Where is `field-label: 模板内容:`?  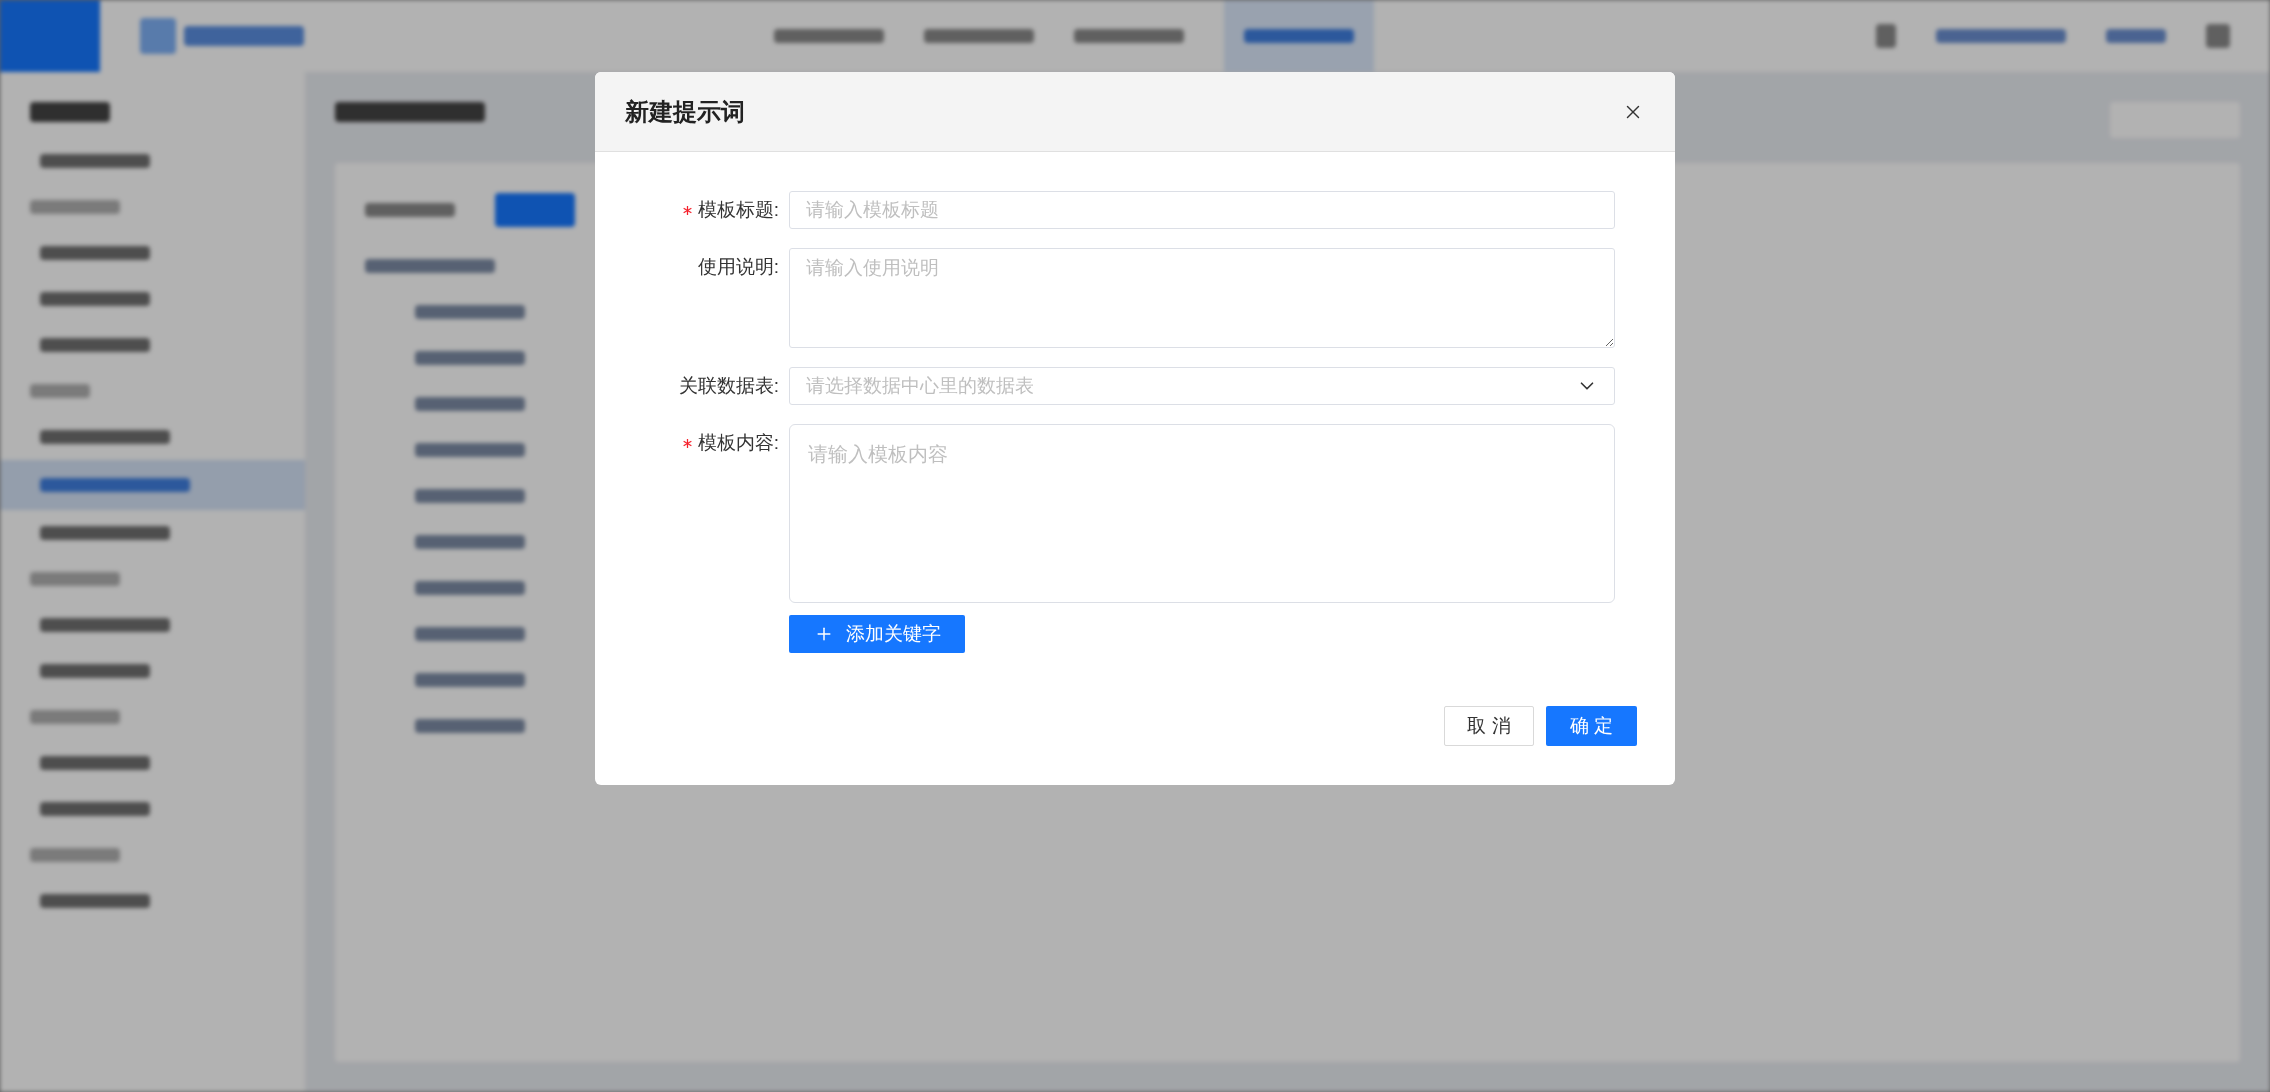
field-label: 模板内容: is located at coordinates (738, 442).